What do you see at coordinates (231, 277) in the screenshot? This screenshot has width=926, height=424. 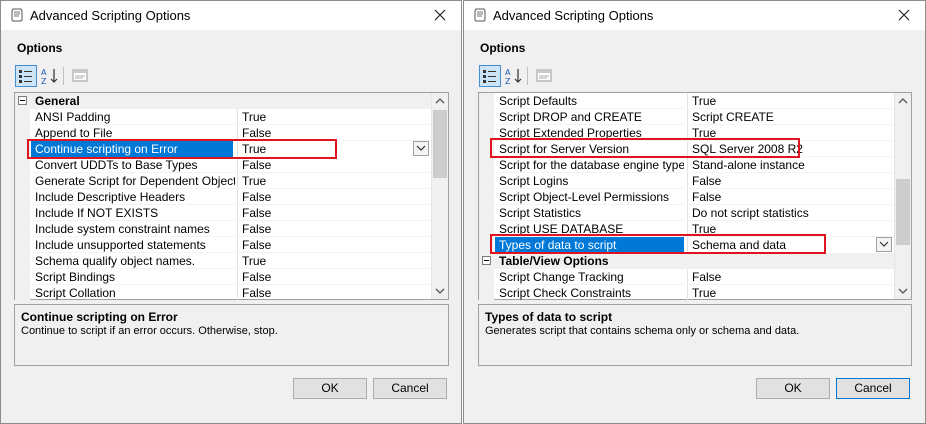 I see `property-row: Script Bindings False` at bounding box center [231, 277].